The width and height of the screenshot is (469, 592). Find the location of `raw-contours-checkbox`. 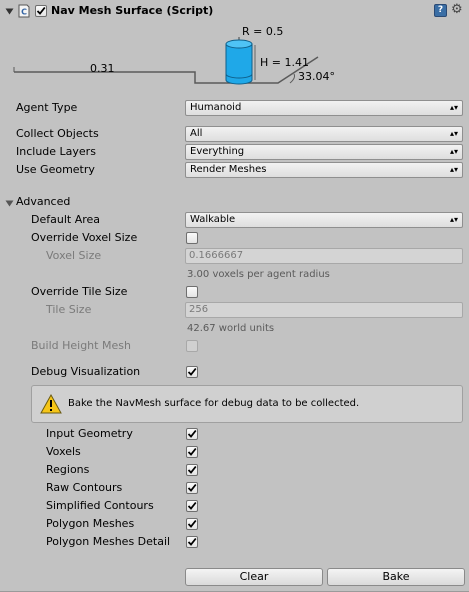

raw-contours-checkbox is located at coordinates (192, 488).